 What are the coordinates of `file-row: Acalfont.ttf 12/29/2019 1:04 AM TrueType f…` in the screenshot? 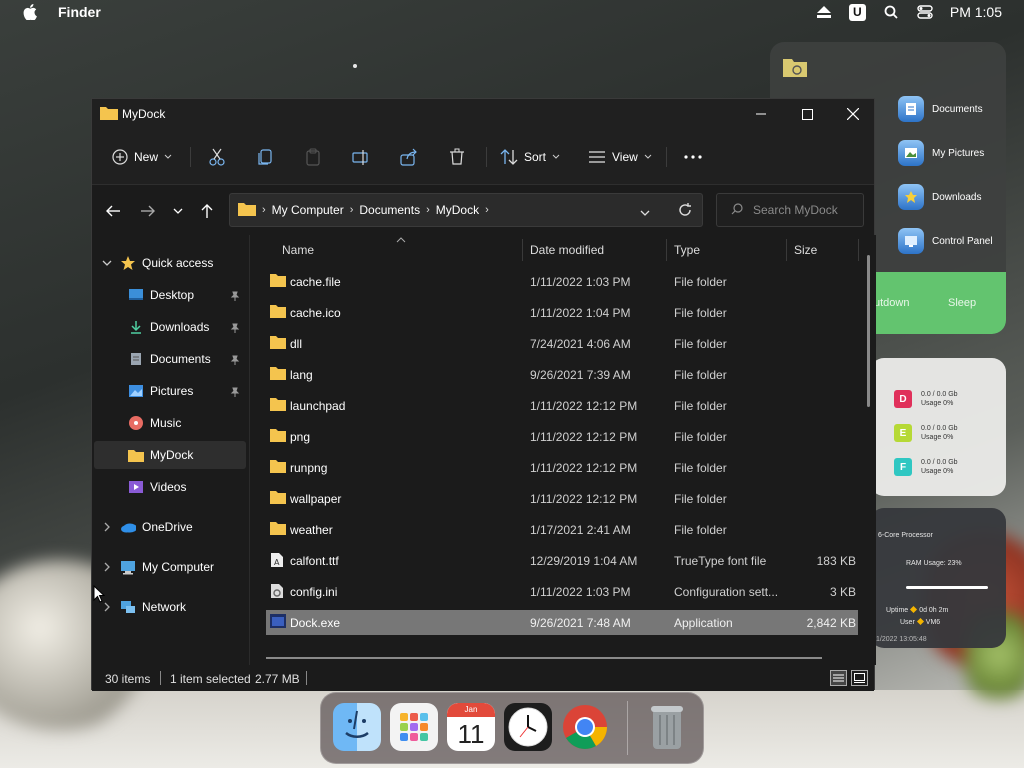 It's located at (562, 560).